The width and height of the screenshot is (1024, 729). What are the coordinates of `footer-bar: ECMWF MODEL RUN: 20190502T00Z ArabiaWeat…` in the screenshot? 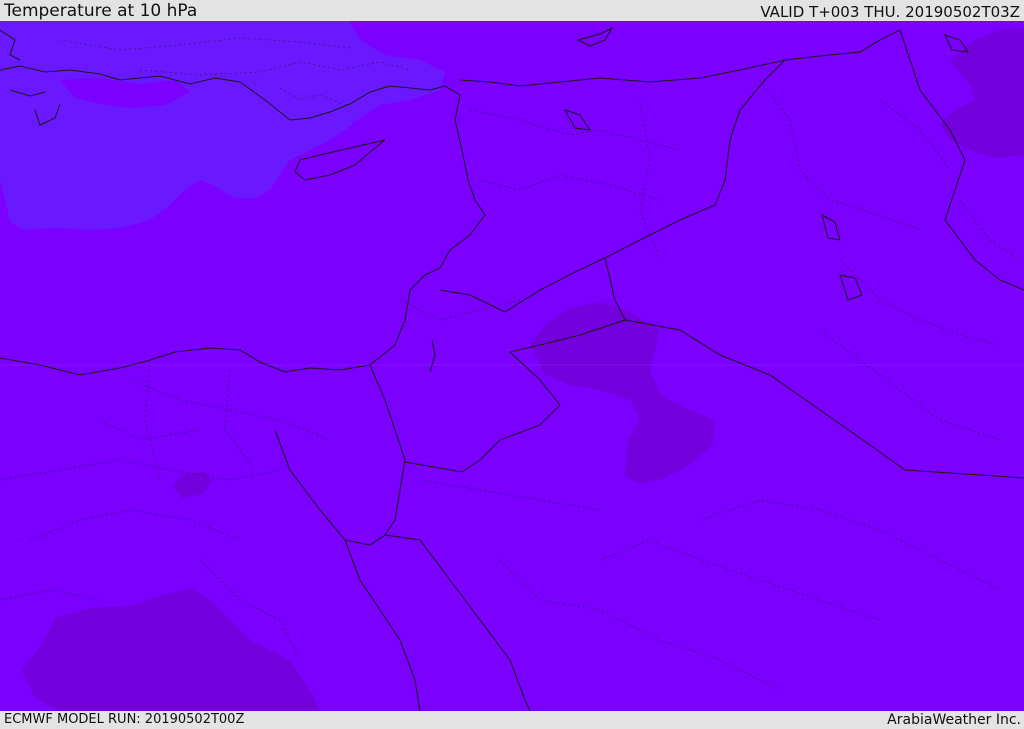 It's located at (512, 720).